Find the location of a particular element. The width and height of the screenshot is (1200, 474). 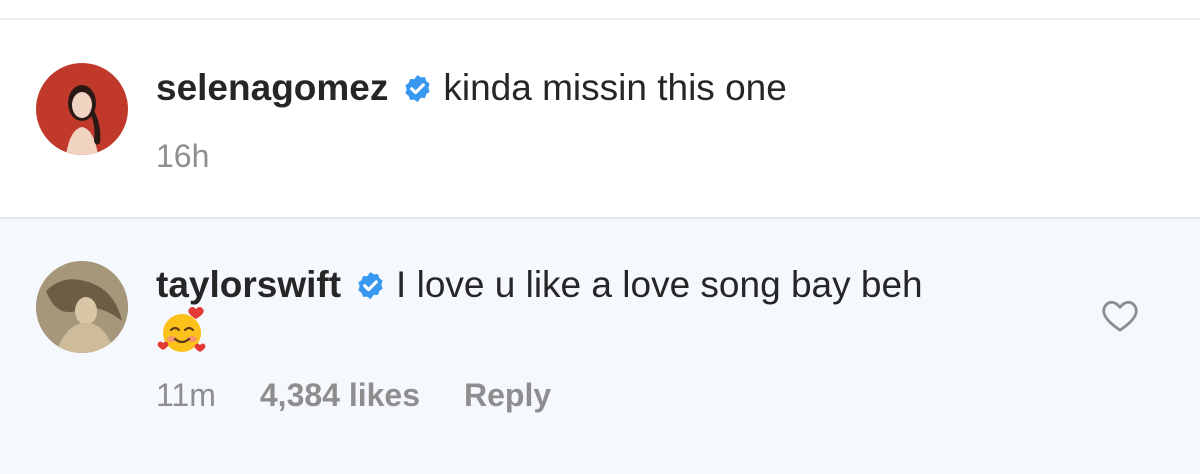

smiling-face-with-hearts-icon is located at coordinates (181, 329).